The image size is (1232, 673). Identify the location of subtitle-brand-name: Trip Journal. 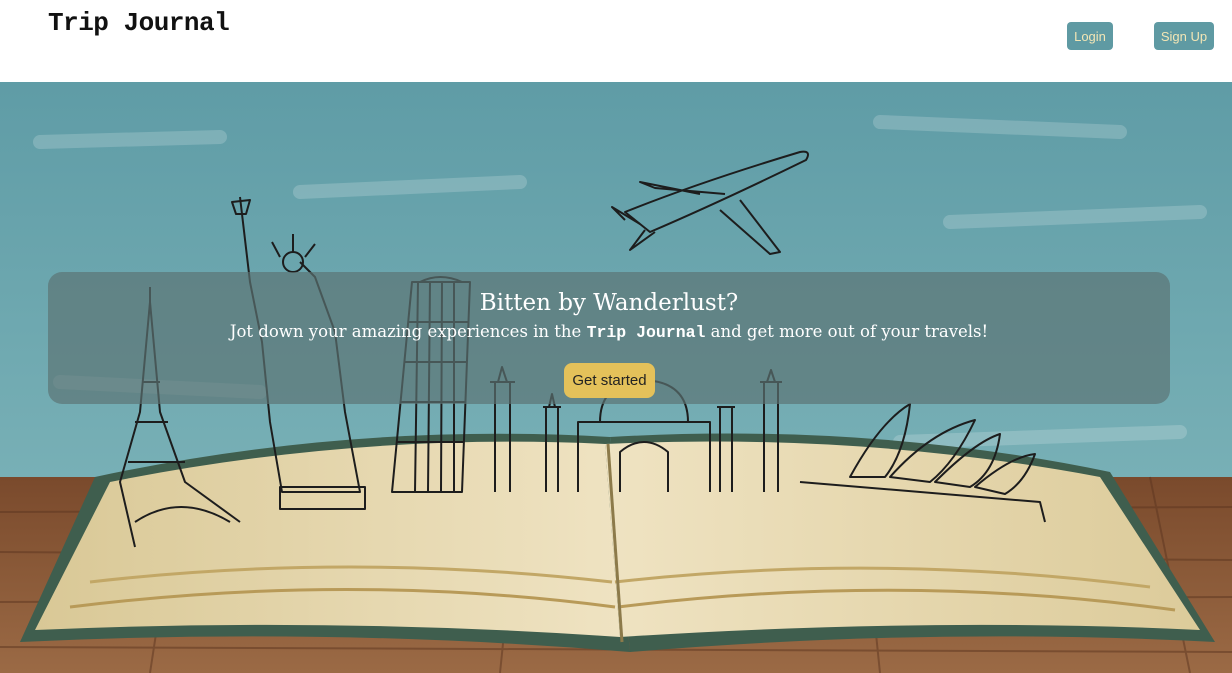
(646, 332).